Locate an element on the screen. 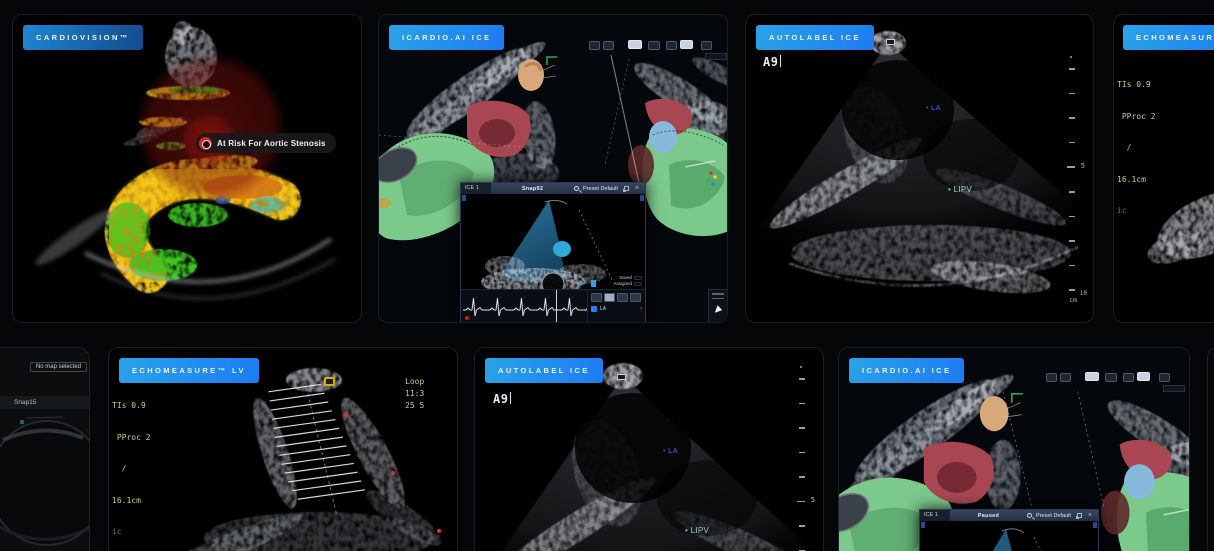 Image resolution: width=1214 pixels, height=551 pixels. tool-button-active is located at coordinates (609, 297).